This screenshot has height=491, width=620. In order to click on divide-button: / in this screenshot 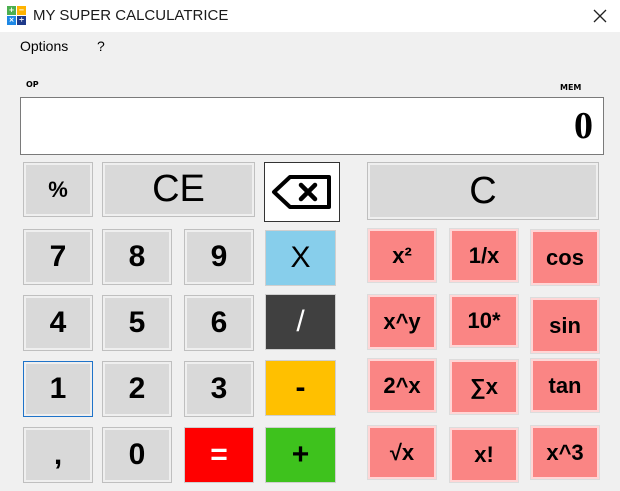, I will do `click(300, 322)`.